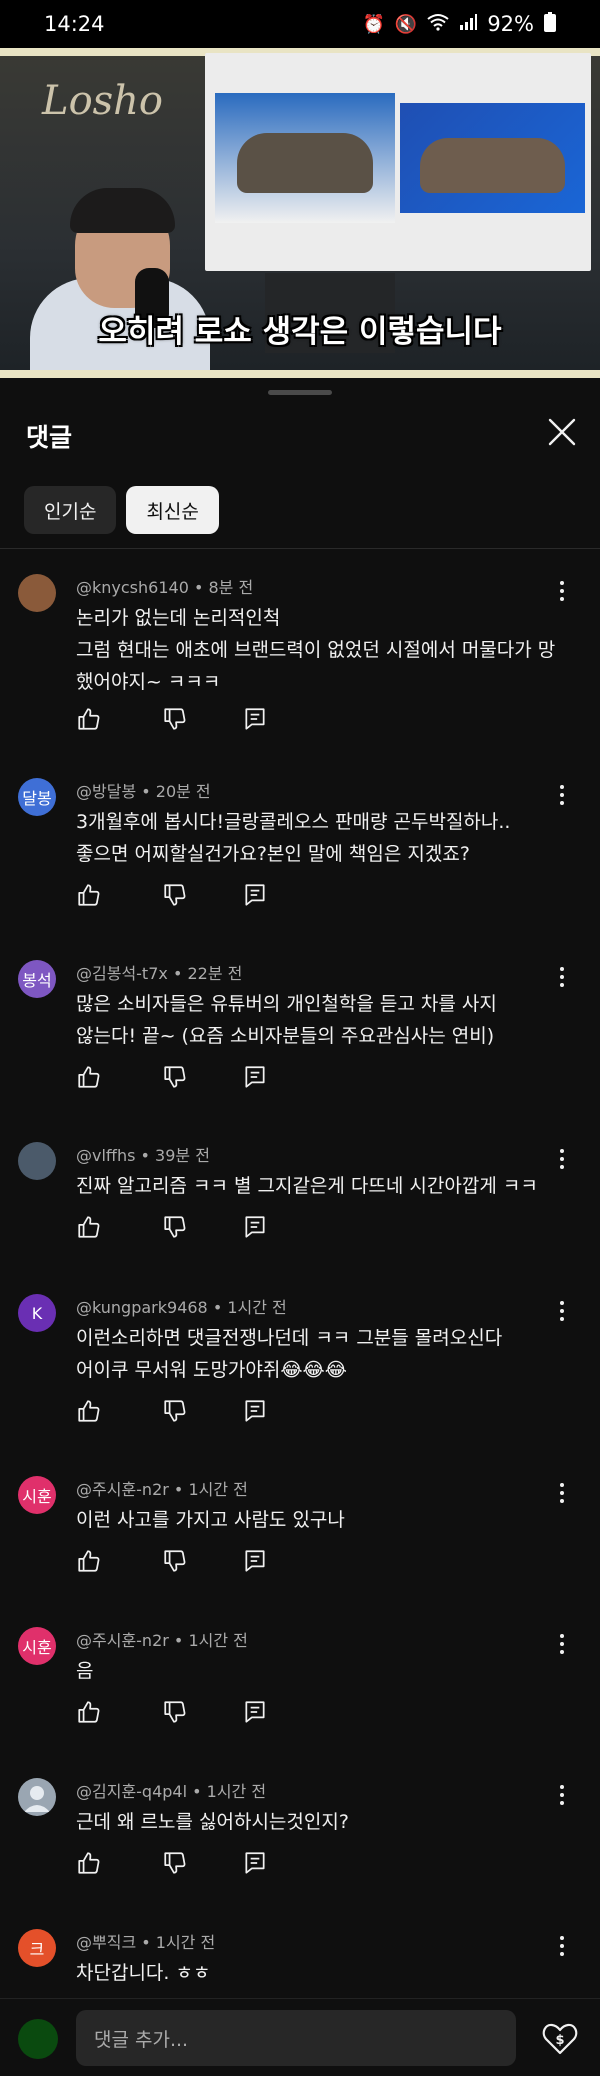  I want to click on battery-level: 92%, so click(510, 24).